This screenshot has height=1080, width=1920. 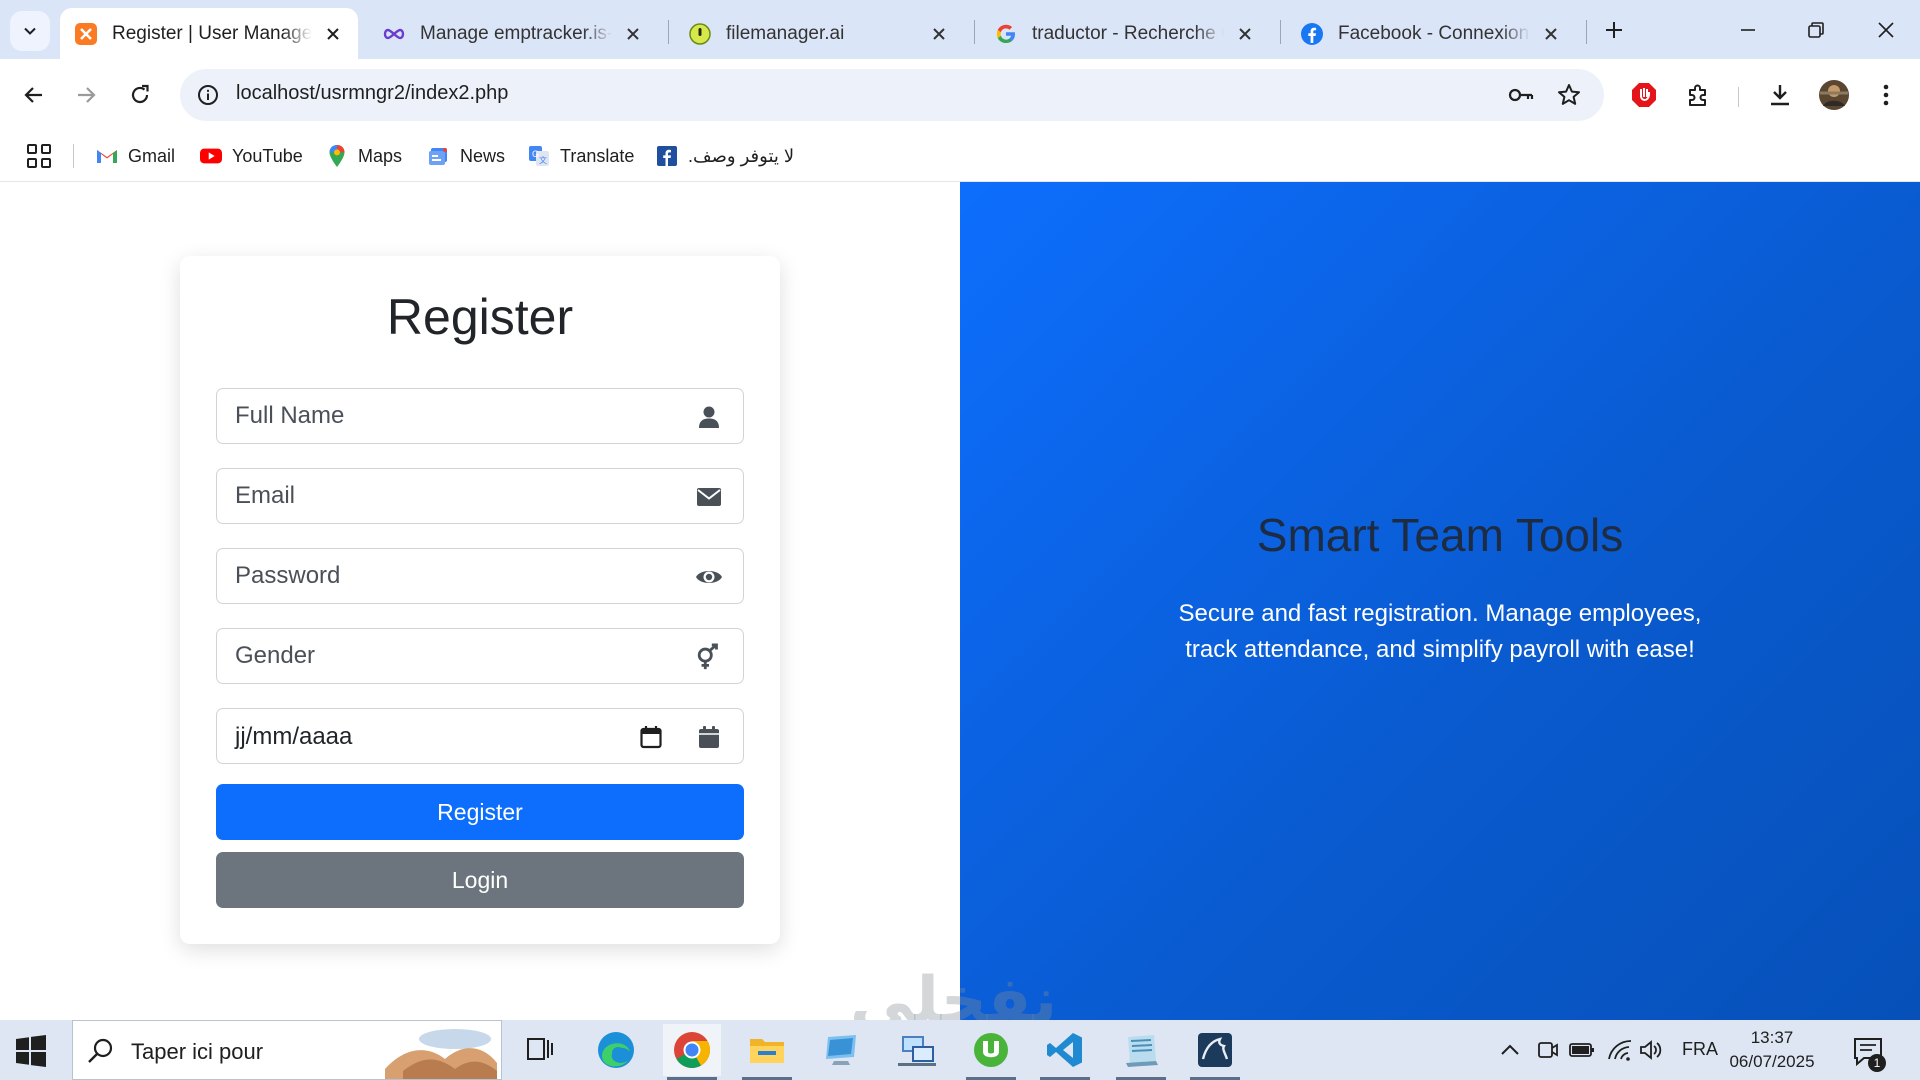 I want to click on eye-icon, so click(x=709, y=577).